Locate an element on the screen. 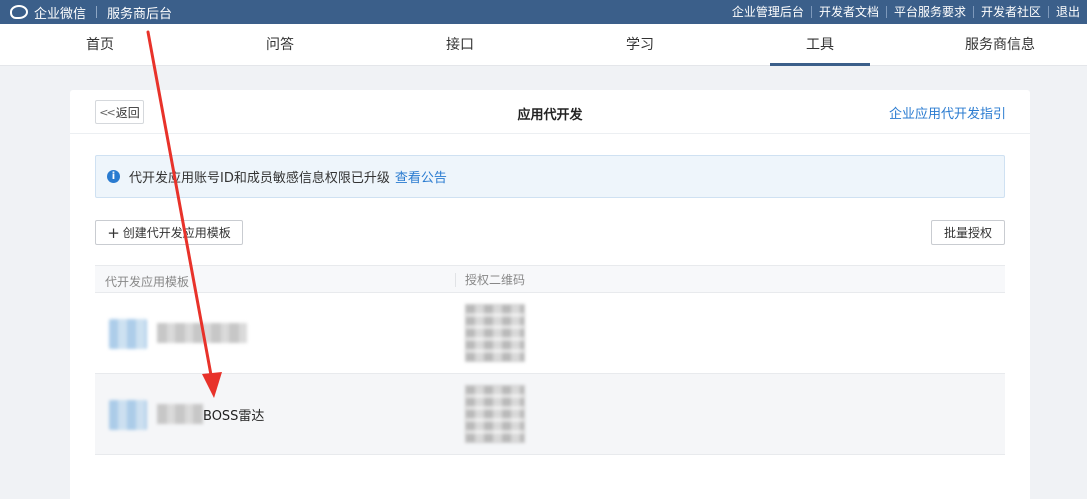 The image size is (1087, 499). tab-api: 接口 is located at coordinates (460, 45).